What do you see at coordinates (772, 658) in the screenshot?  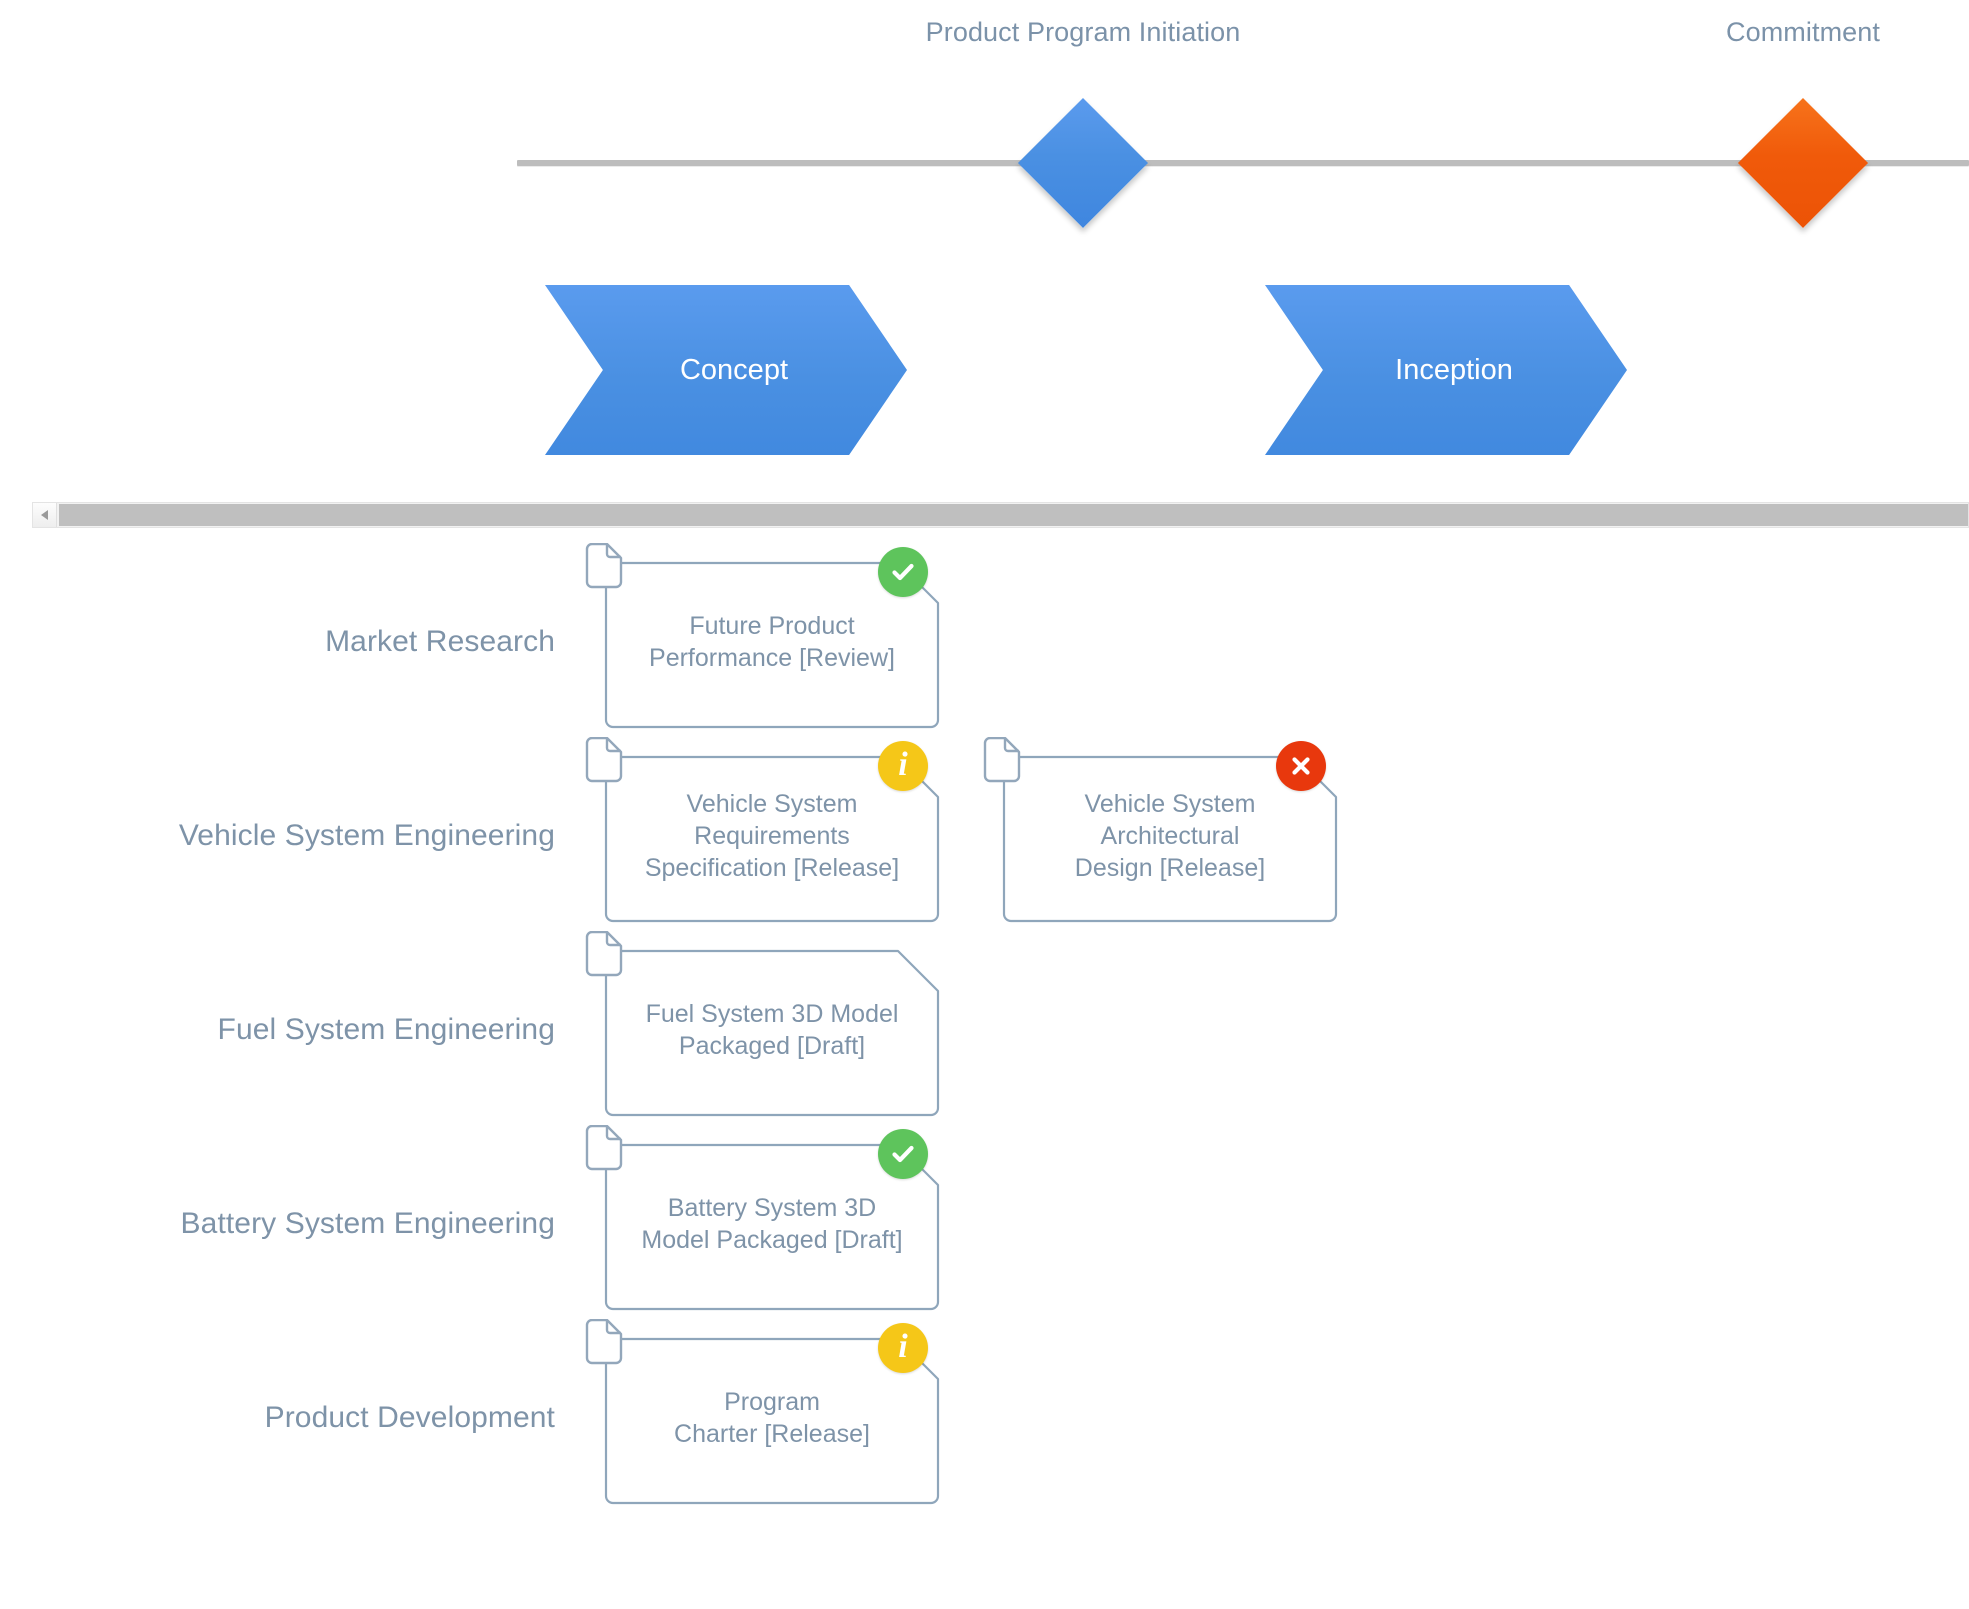 I see `card-text-line: Performance [Review]` at bounding box center [772, 658].